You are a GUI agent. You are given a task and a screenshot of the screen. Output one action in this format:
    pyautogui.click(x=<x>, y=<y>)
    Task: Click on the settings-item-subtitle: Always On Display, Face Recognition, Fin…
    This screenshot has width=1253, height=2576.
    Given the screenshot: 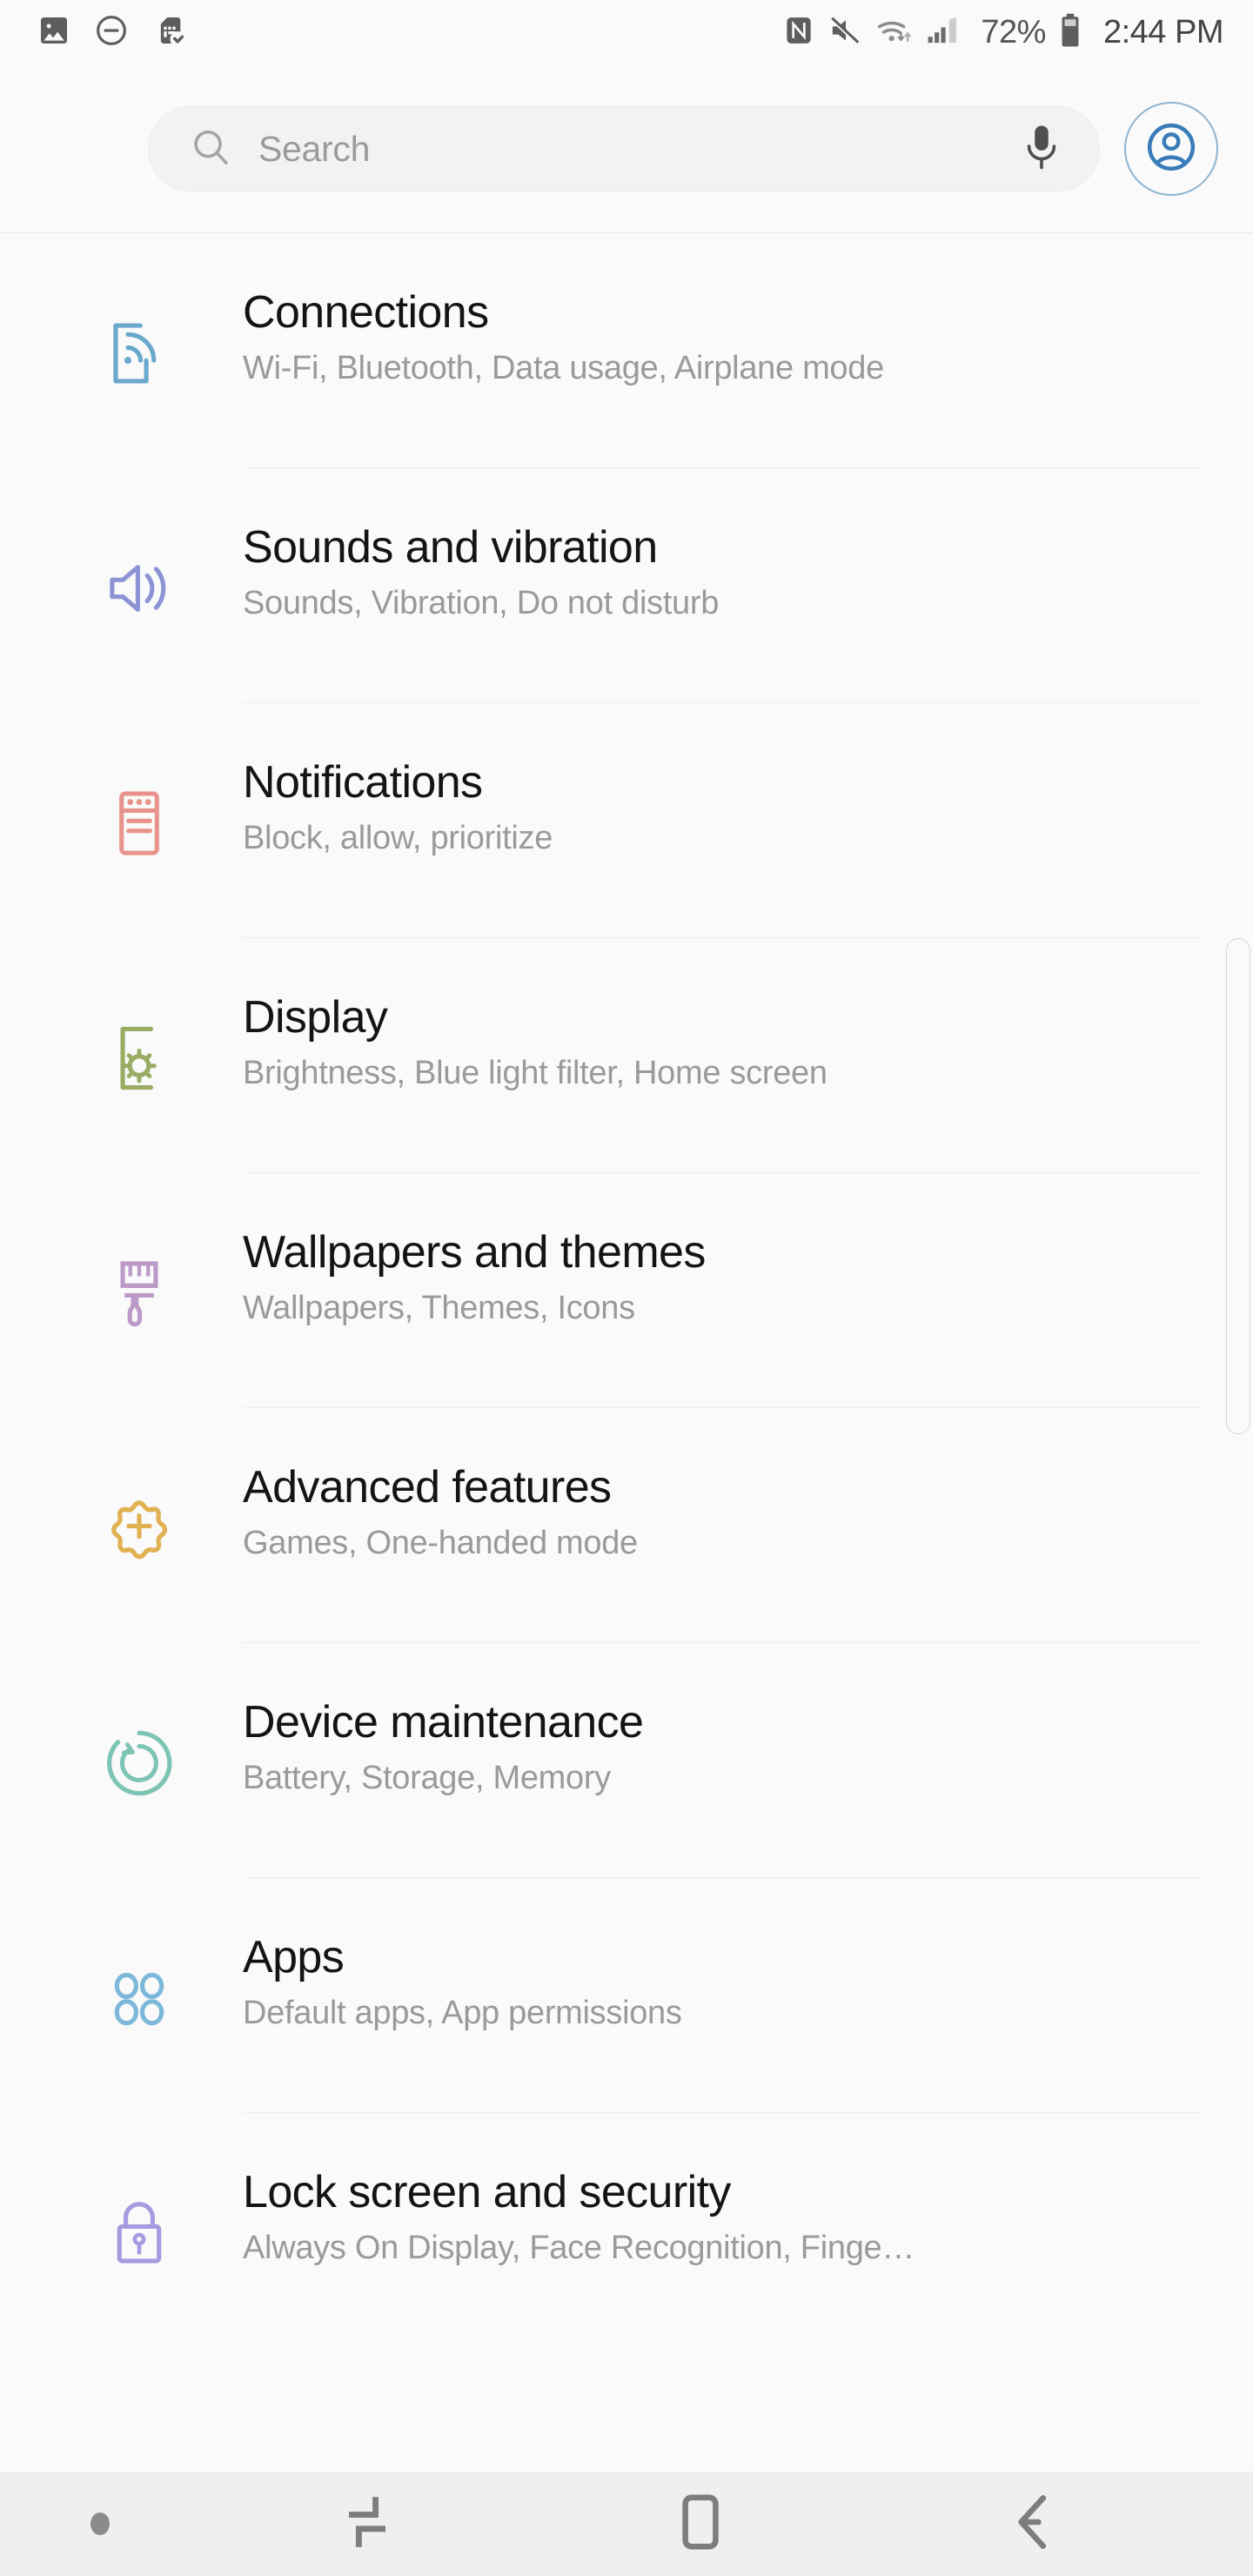 What is the action you would take?
    pyautogui.click(x=579, y=2248)
    